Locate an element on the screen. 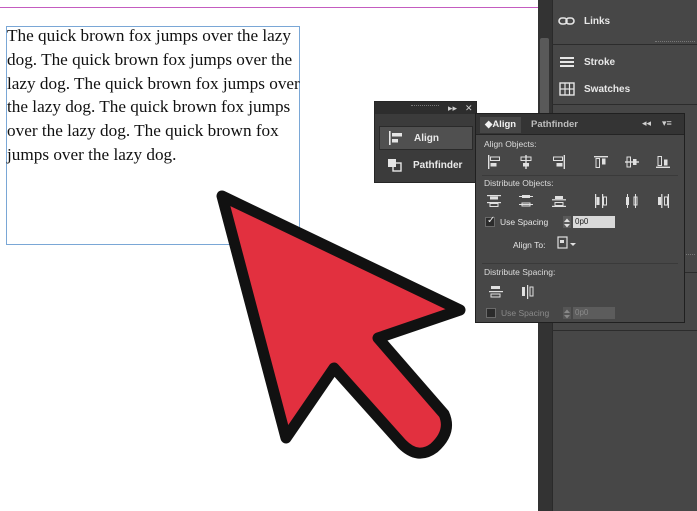  distribute-horizontal-centers-icon is located at coordinates (632, 201).